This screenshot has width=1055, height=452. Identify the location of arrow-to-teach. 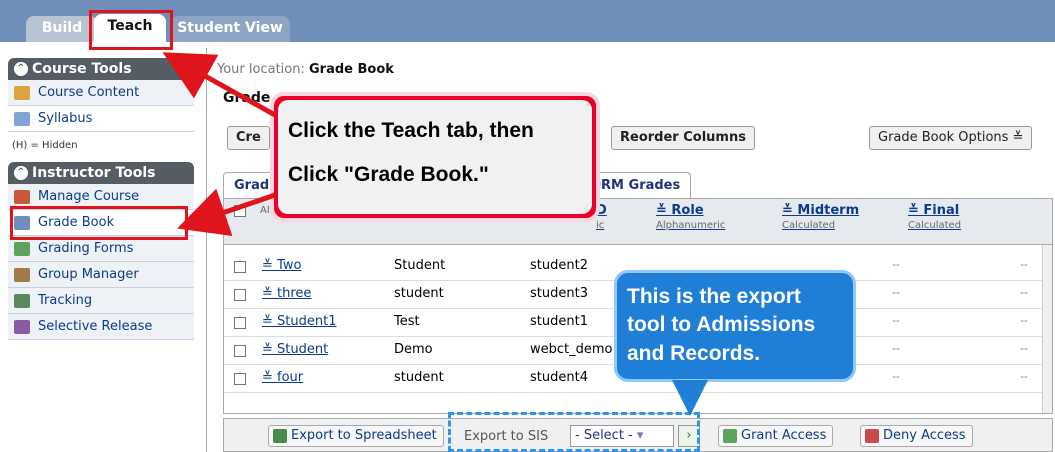
(219, 85).